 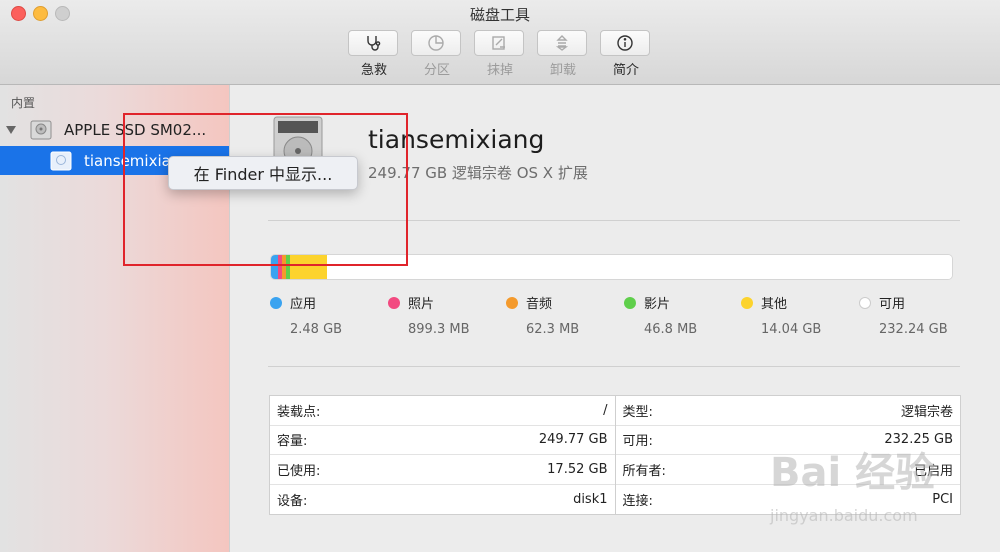 What do you see at coordinates (625, 70) in the screenshot?
I see `info-label: 简介` at bounding box center [625, 70].